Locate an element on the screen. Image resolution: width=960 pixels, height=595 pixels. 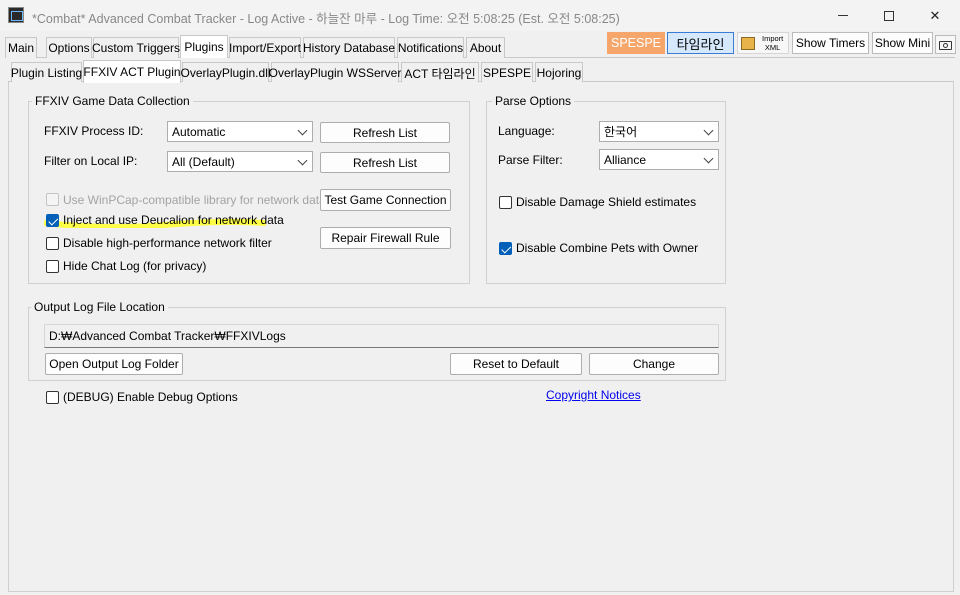
language-value: 한국어 is located at coordinates (621, 132).